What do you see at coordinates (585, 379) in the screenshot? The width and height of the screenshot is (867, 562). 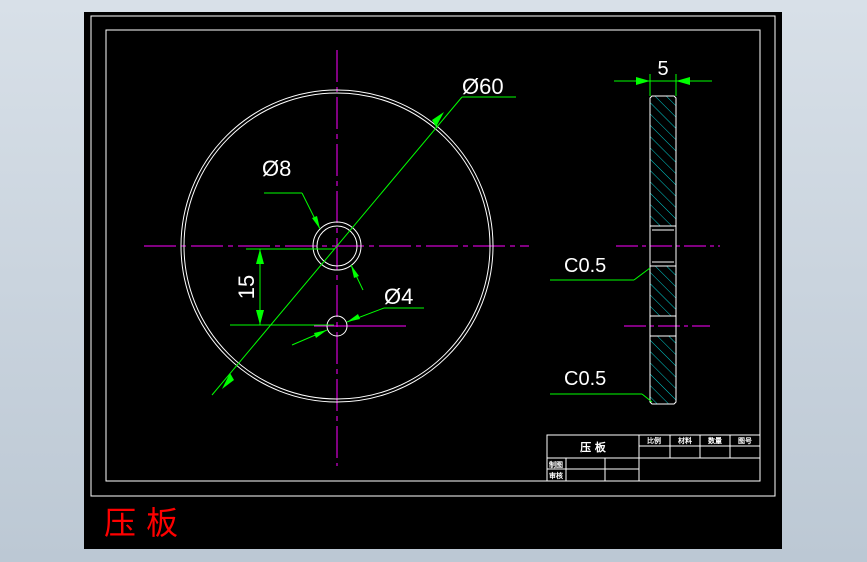 I see `chamfer-lower-label: C0.5` at bounding box center [585, 379].